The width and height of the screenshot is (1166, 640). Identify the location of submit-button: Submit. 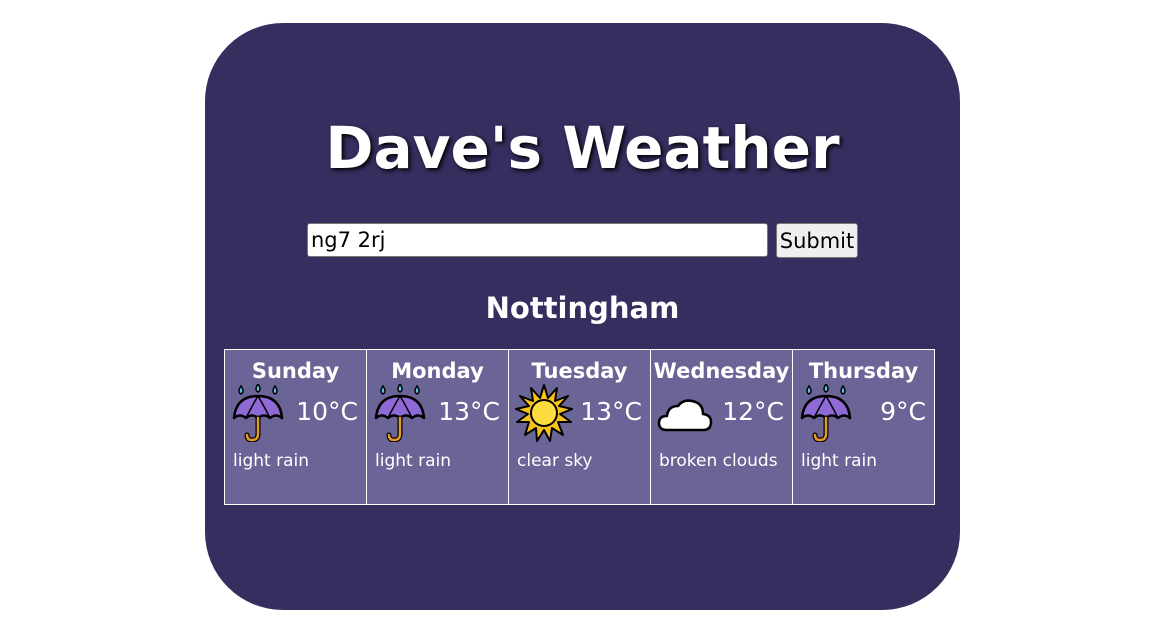
(817, 240).